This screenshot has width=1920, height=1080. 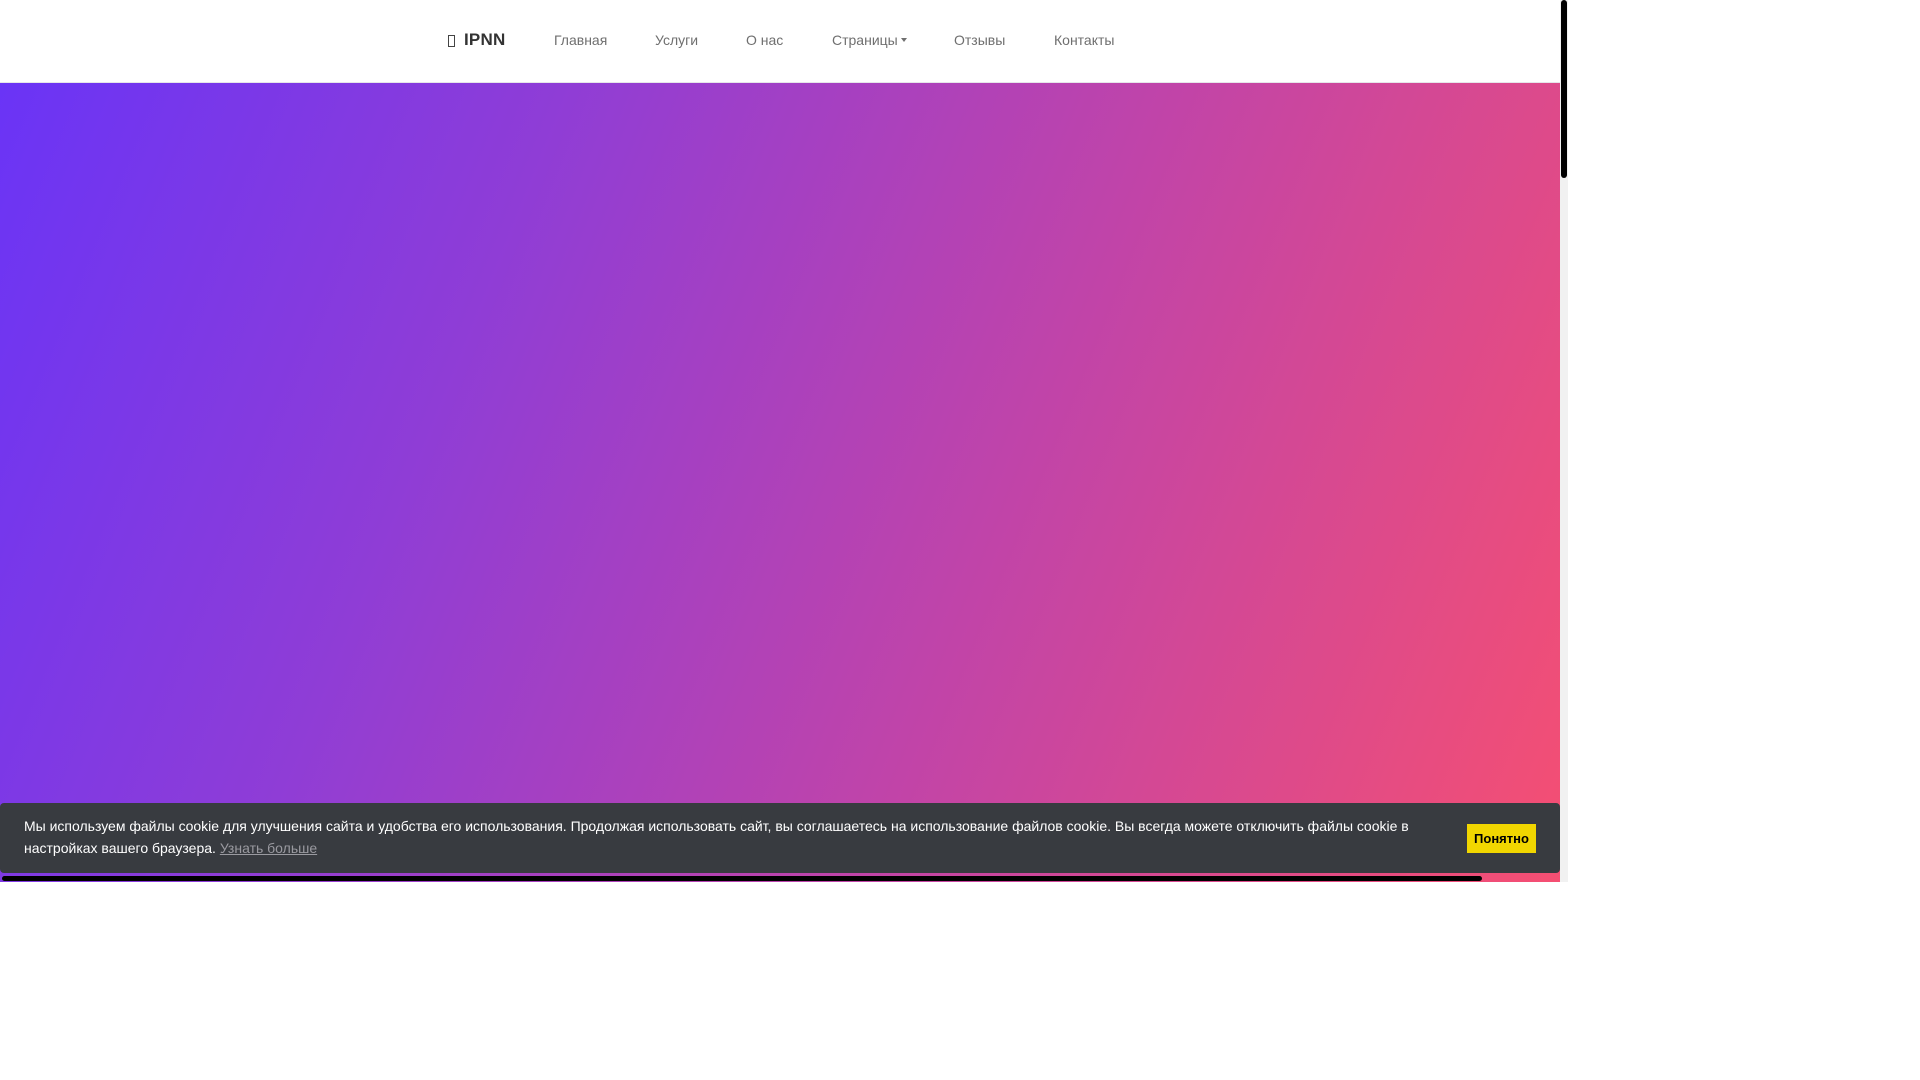 What do you see at coordinates (1564, 441) in the screenshot?
I see `vertical-scrollbar` at bounding box center [1564, 441].